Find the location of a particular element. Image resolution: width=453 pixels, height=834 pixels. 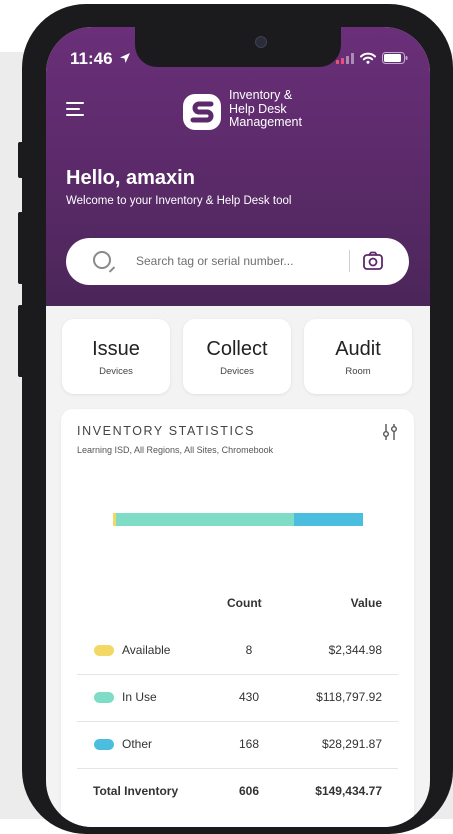

brand-line-2: Help Desk is located at coordinates (258, 108).